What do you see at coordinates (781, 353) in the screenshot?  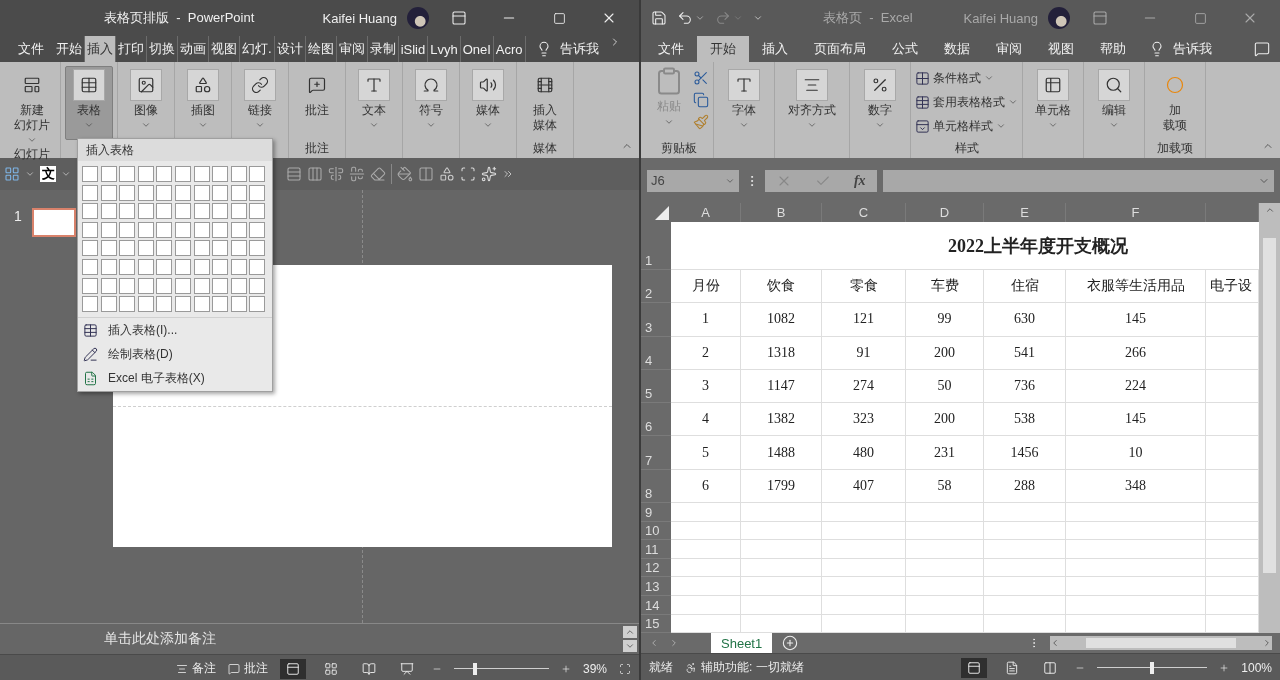 I see `table-cell: 1318` at bounding box center [781, 353].